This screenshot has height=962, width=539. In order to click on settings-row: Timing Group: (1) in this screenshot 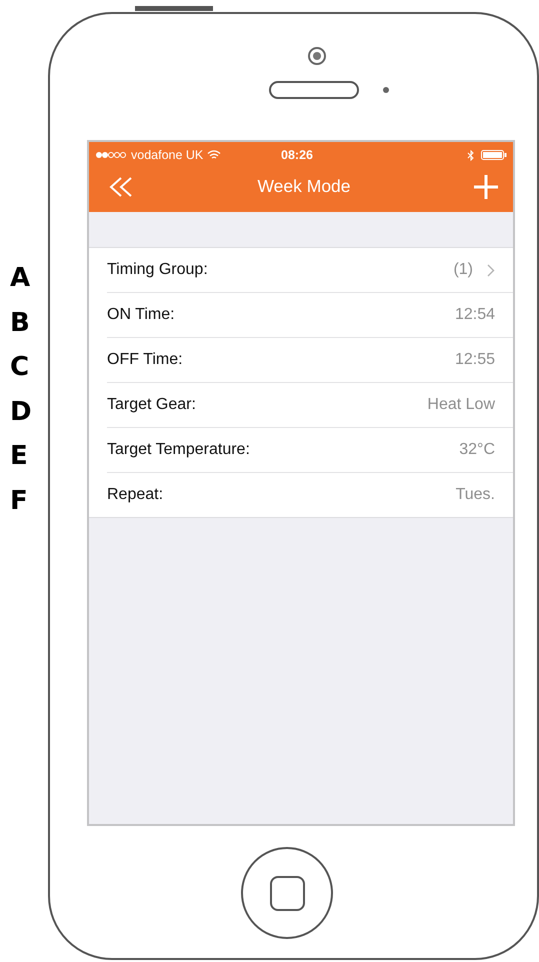, I will do `click(310, 270)`.